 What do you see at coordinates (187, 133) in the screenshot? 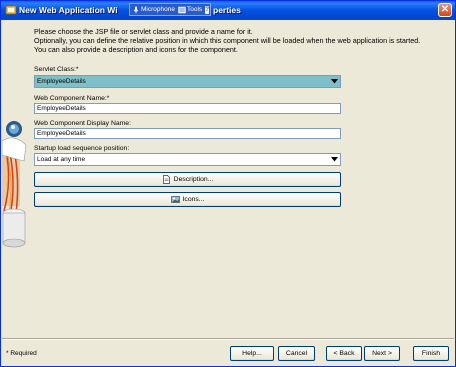
I see `display-name-field: EmployeeDetails` at bounding box center [187, 133].